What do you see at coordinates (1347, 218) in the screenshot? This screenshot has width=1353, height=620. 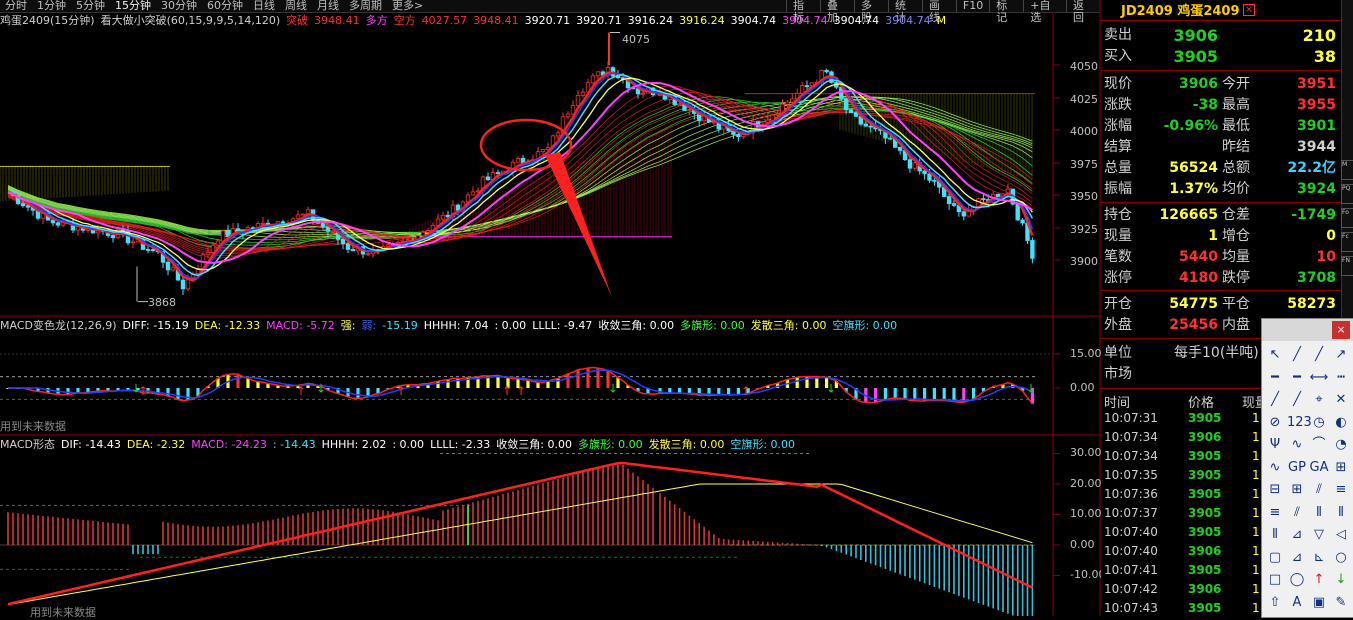 I see `side-button: Fo` at bounding box center [1347, 218].